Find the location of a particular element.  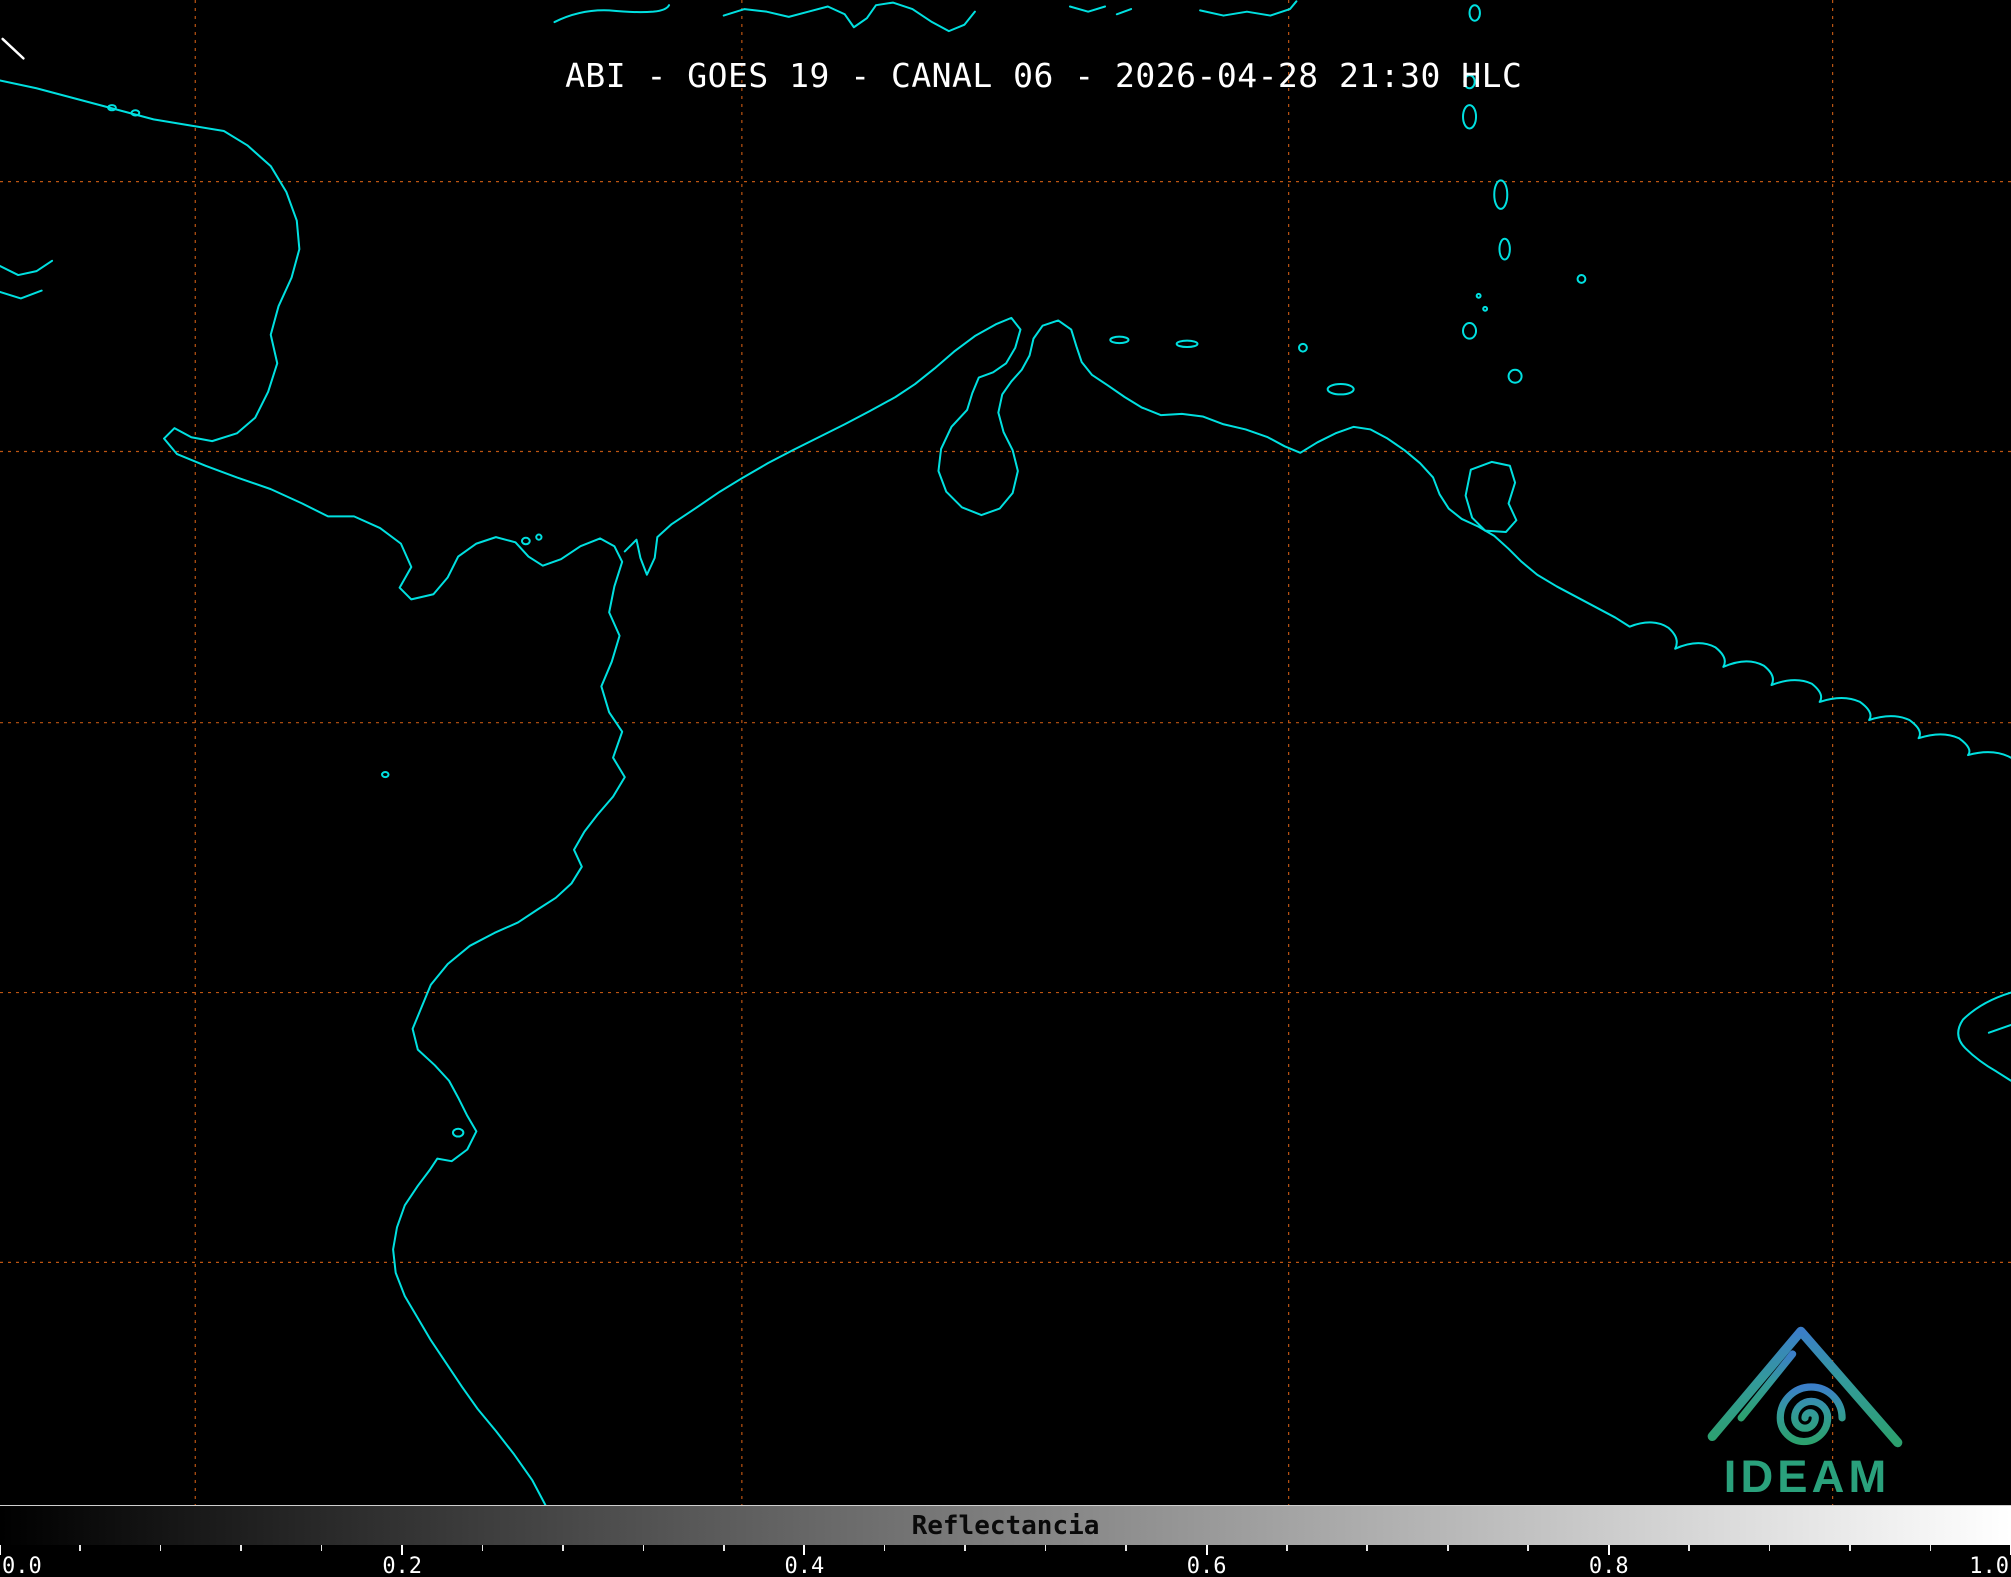

axis-tick-label: 0.8 is located at coordinates (1608, 1565).